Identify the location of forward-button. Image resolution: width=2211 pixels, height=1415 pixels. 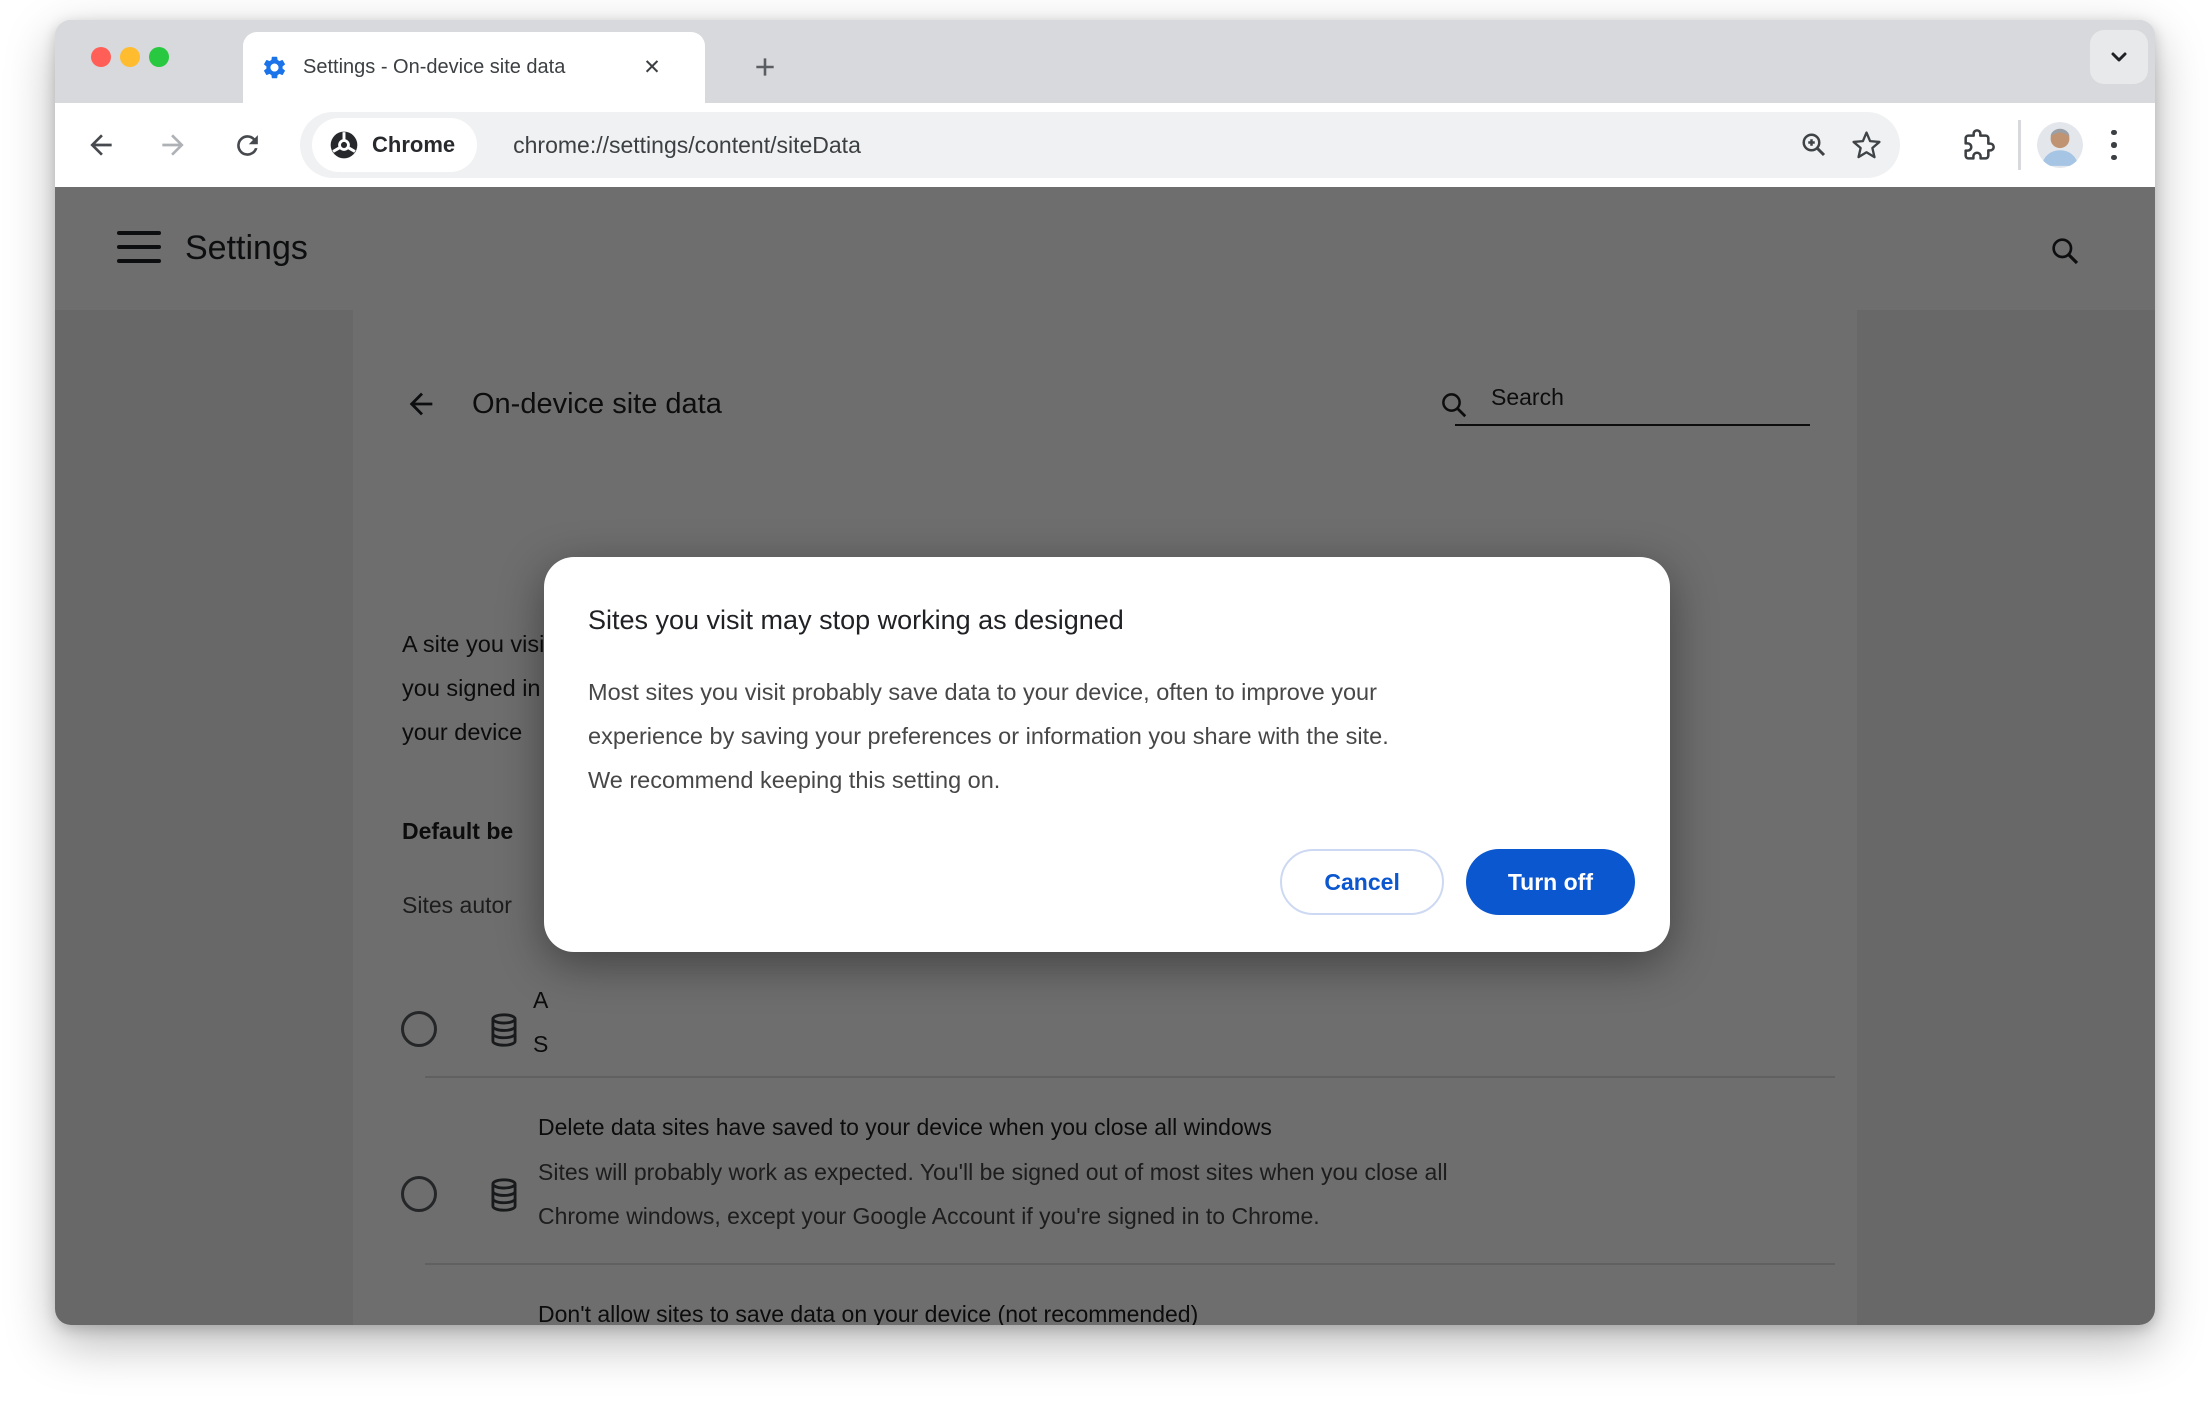
(173, 145).